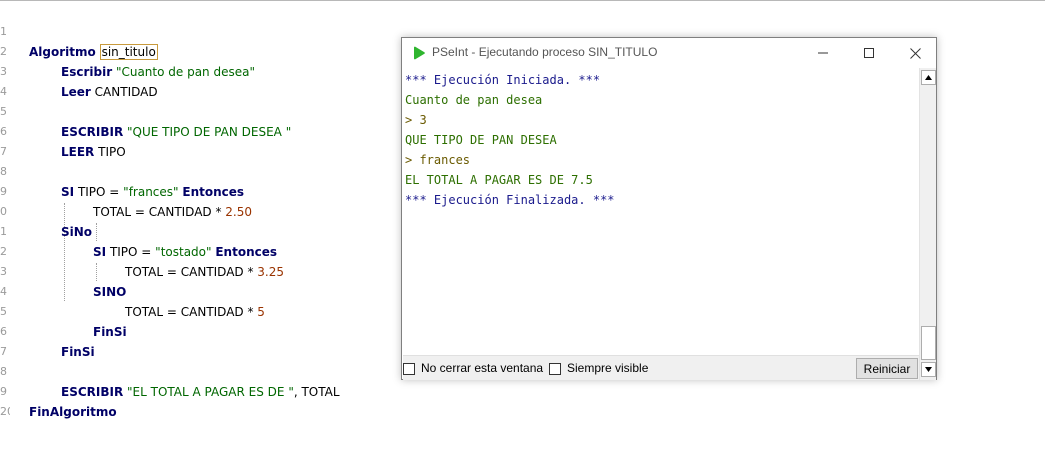 Image resolution: width=1045 pixels, height=457 pixels. I want to click on always-visible-label: Siempre visible, so click(607, 368).